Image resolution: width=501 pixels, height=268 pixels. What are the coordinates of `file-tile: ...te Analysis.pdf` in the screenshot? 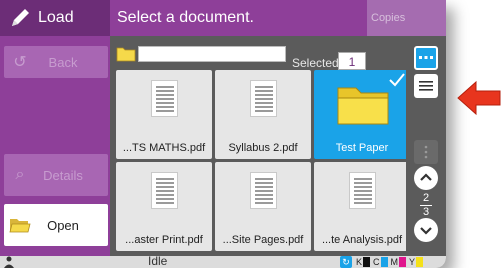 It's located at (362, 206).